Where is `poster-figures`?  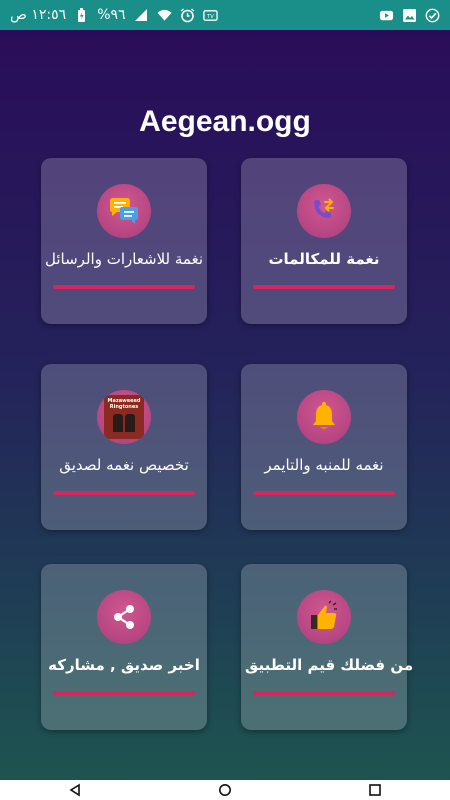 poster-figures is located at coordinates (124, 423).